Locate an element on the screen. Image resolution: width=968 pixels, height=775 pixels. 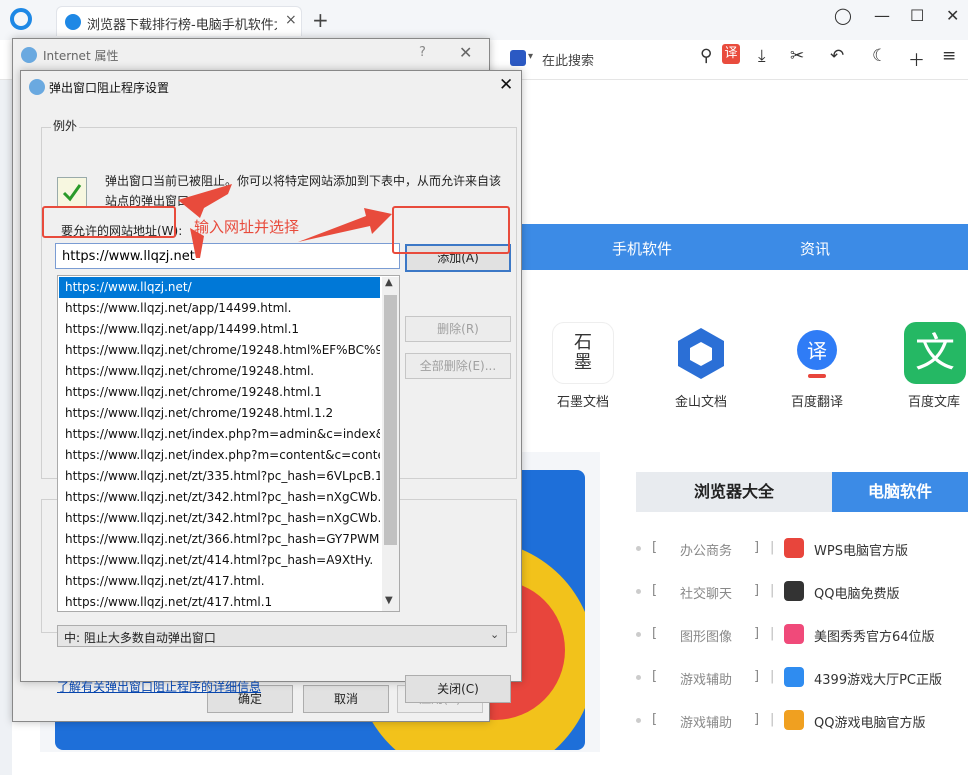
search-icon: ⚲ is located at coordinates (706, 56).